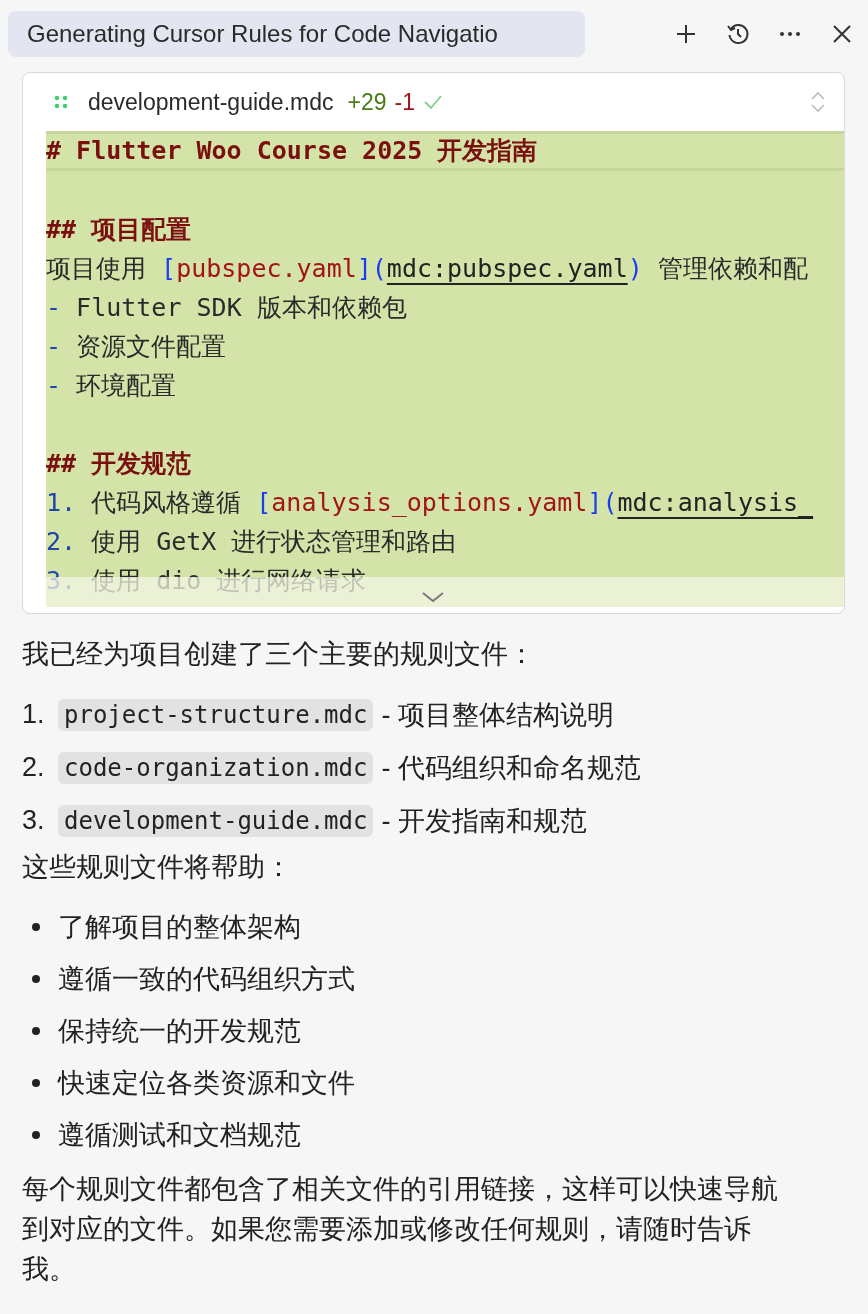 This screenshot has height=1314, width=868. Describe the element at coordinates (404, 102) in the screenshot. I see `removed-count: -1` at that location.